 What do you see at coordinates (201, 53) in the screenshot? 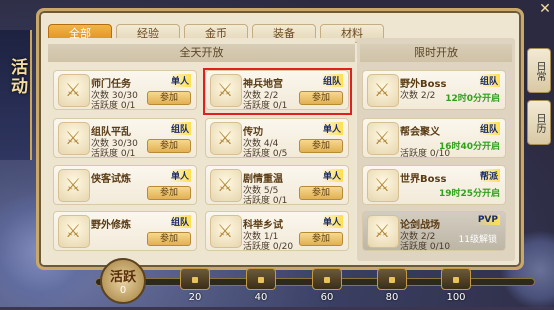
I see `section-title-all-day: 全天开放` at bounding box center [201, 53].